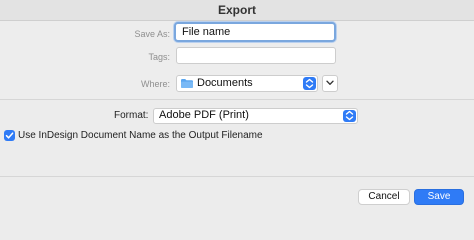 The width and height of the screenshot is (474, 240). I want to click on format-popup-button: Adobe PDF (Print), so click(255, 116).